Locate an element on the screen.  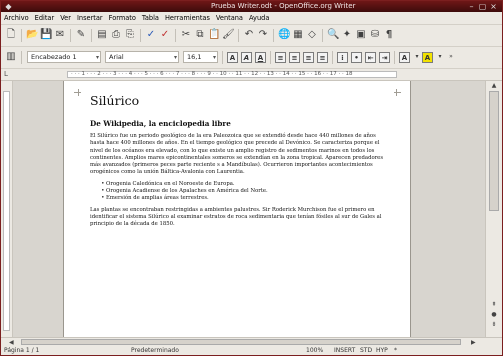
export-pdf-icon: ▤ is located at coordinates (102, 35).